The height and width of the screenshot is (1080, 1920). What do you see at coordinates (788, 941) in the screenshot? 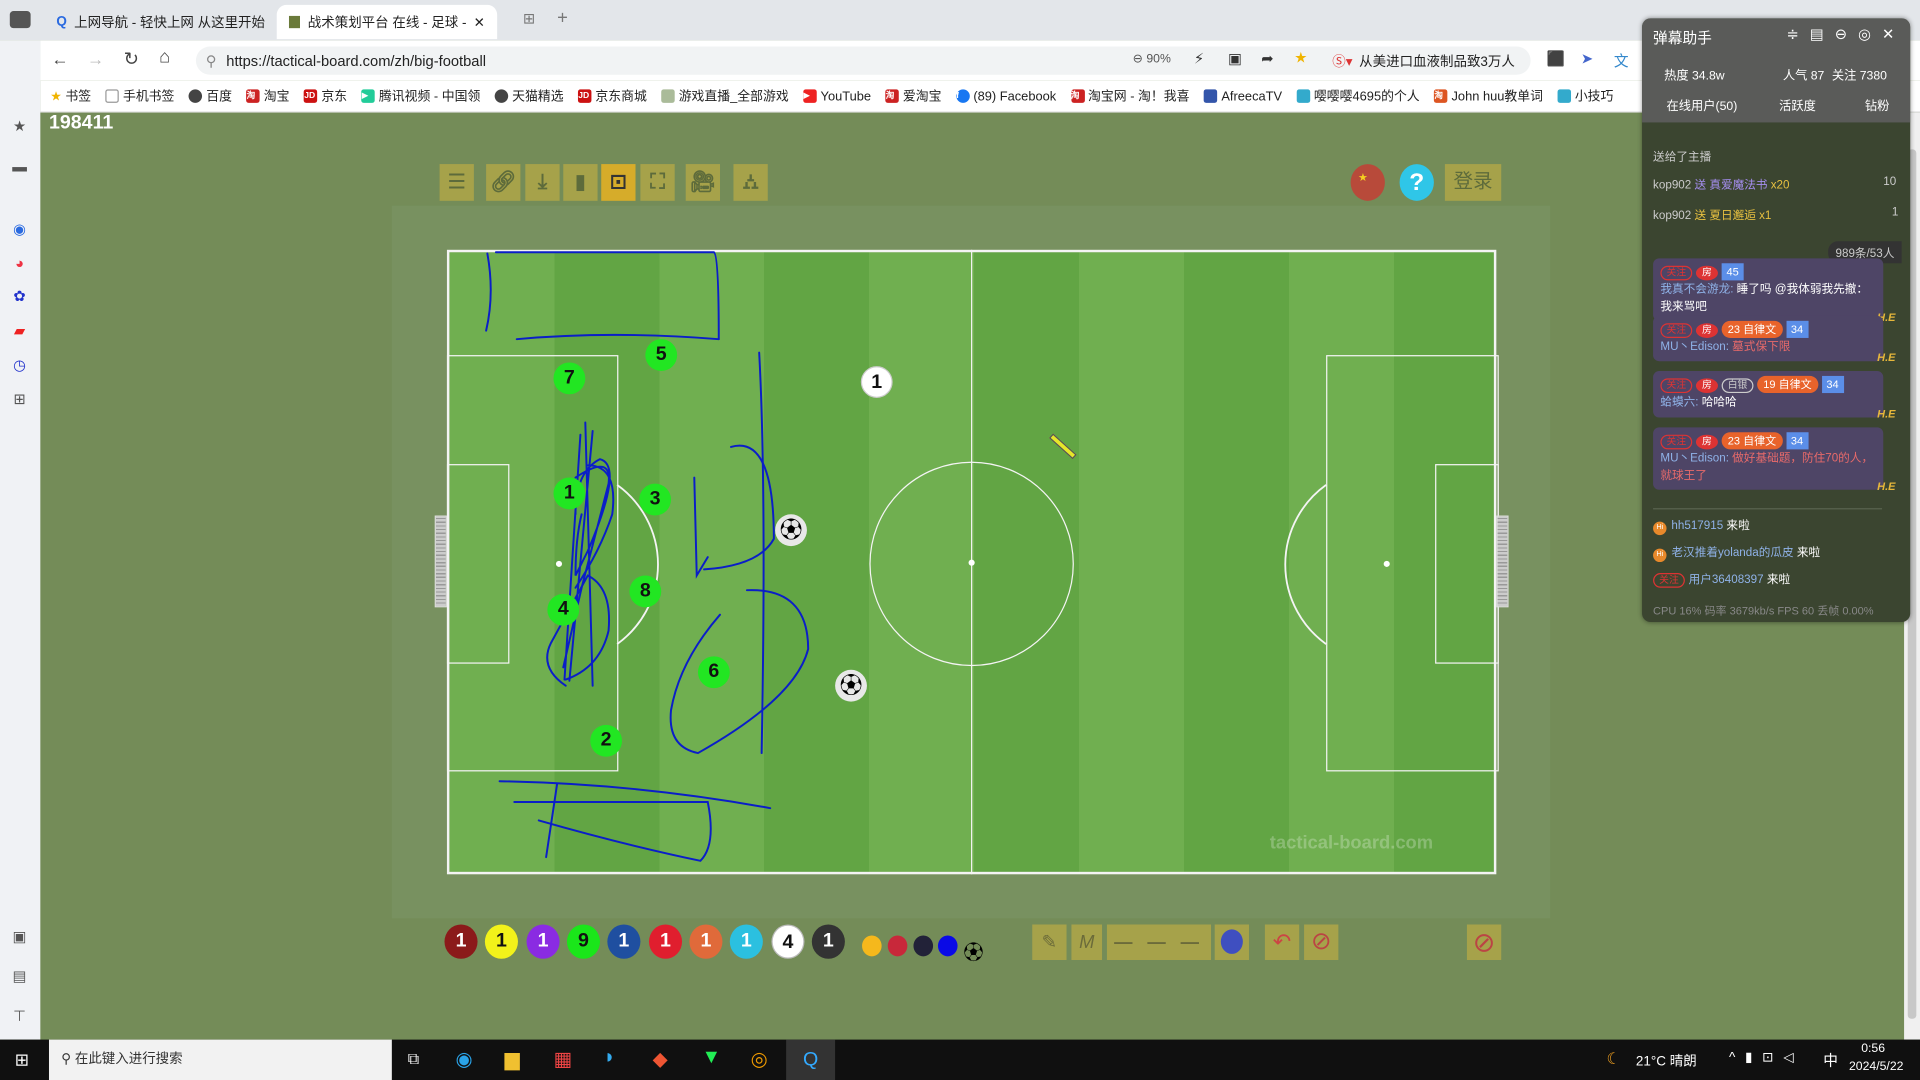
I see `player-disc-8: 4` at bounding box center [788, 941].